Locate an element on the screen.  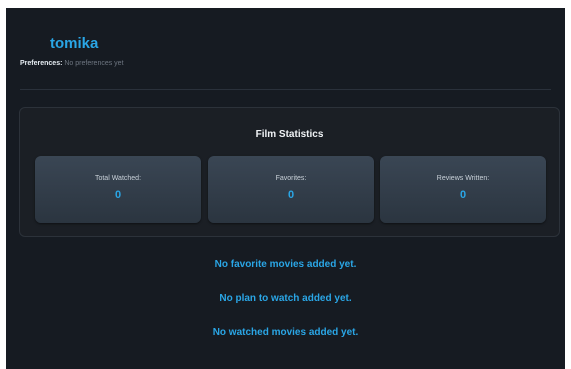
stat-total-watched-value: 0 is located at coordinates (118, 195).